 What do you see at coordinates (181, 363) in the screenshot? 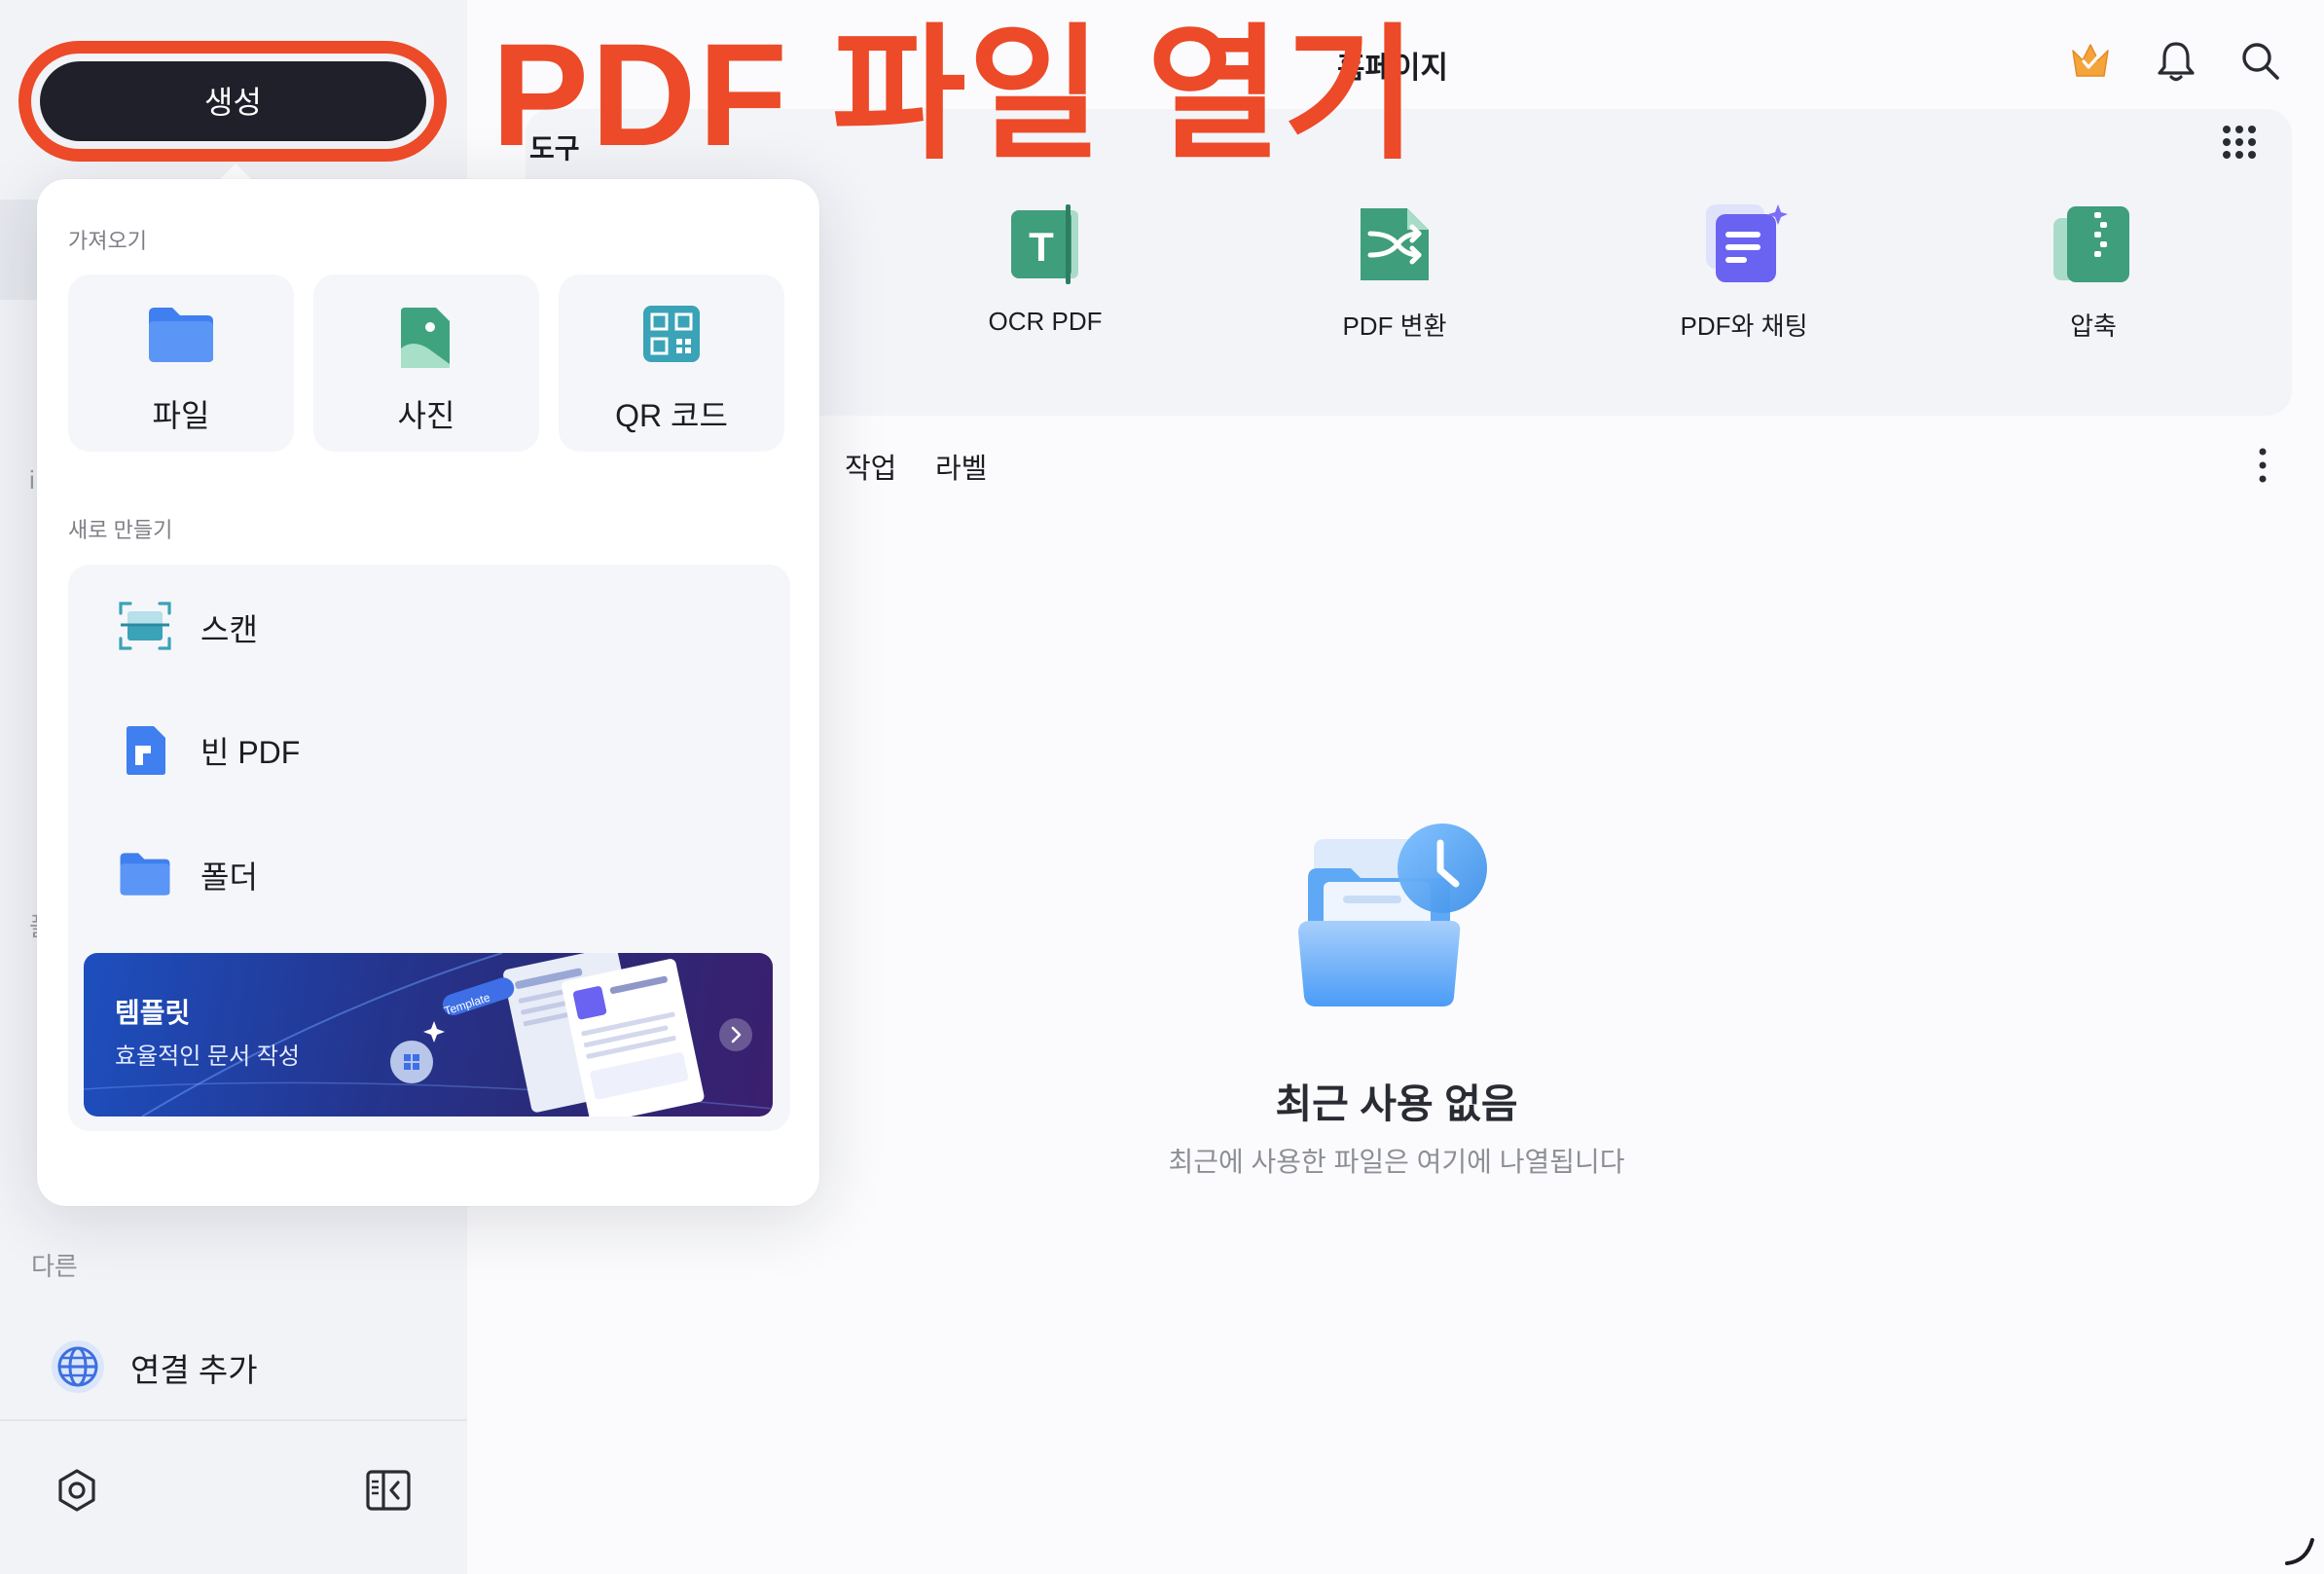
I see `import-file-button: 파일` at bounding box center [181, 363].